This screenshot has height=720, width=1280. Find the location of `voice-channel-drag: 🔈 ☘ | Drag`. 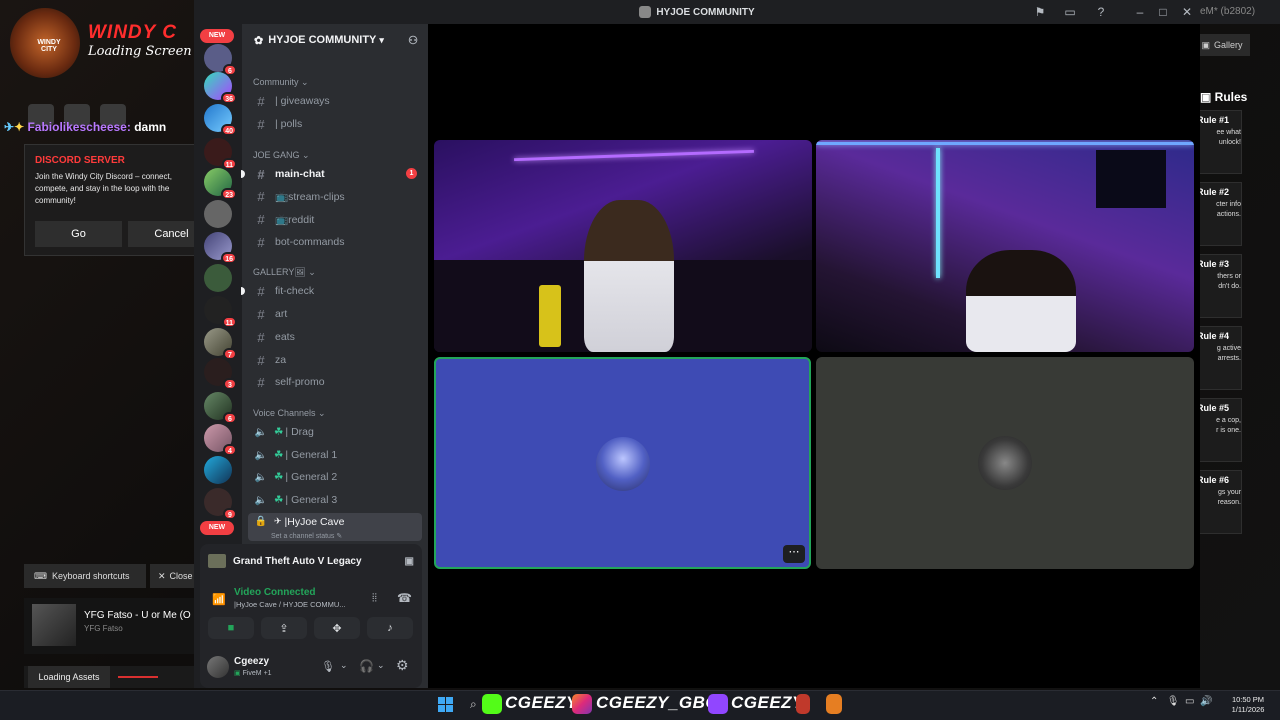

voice-channel-drag: 🔈 ☘ | Drag is located at coordinates (335, 432).